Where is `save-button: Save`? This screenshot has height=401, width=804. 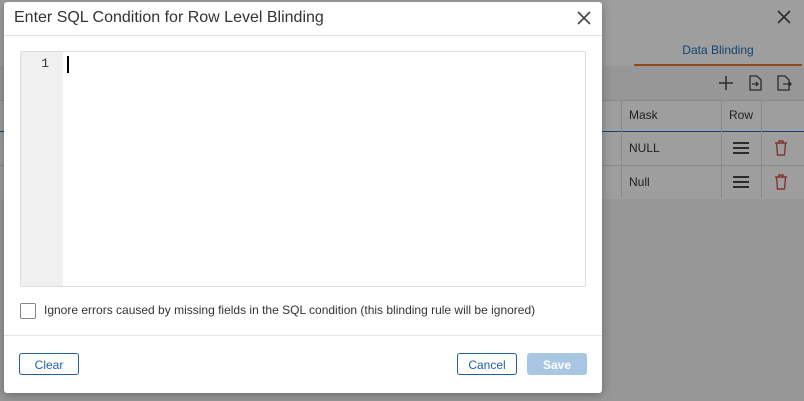
save-button: Save is located at coordinates (557, 364).